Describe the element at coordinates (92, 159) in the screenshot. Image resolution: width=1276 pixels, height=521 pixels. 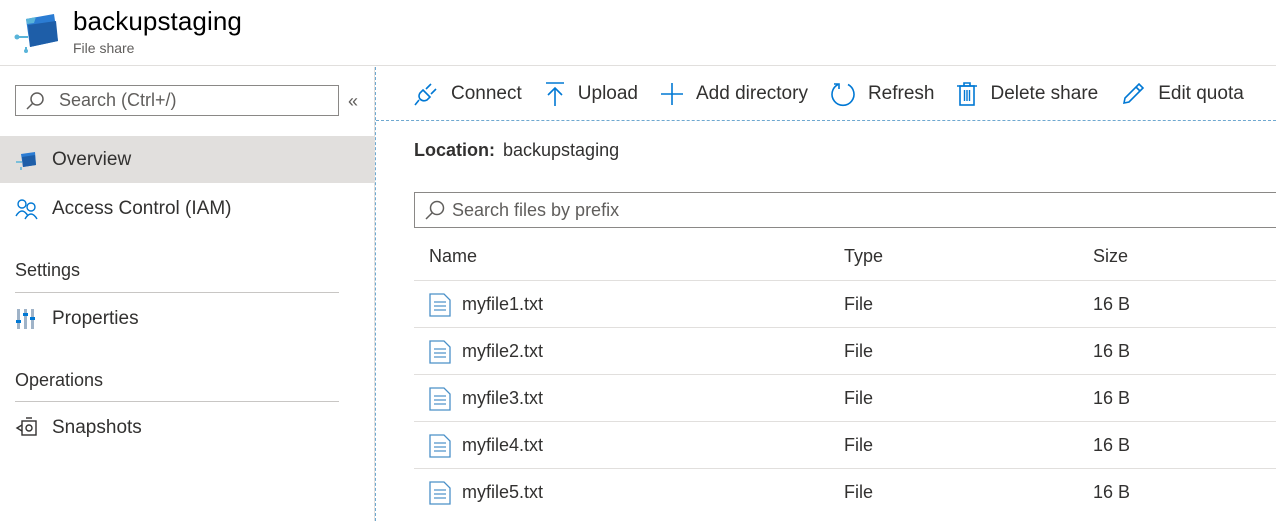
I see `sidebar-item-label: Overview` at that location.